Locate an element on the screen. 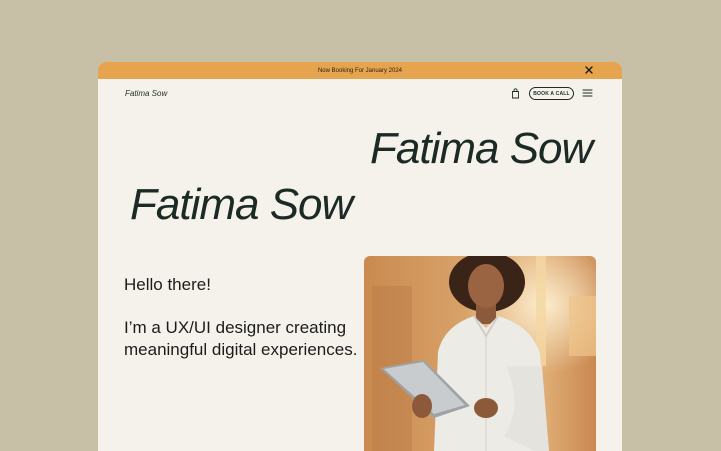 The width and height of the screenshot is (721, 451). close-icon is located at coordinates (589, 70).